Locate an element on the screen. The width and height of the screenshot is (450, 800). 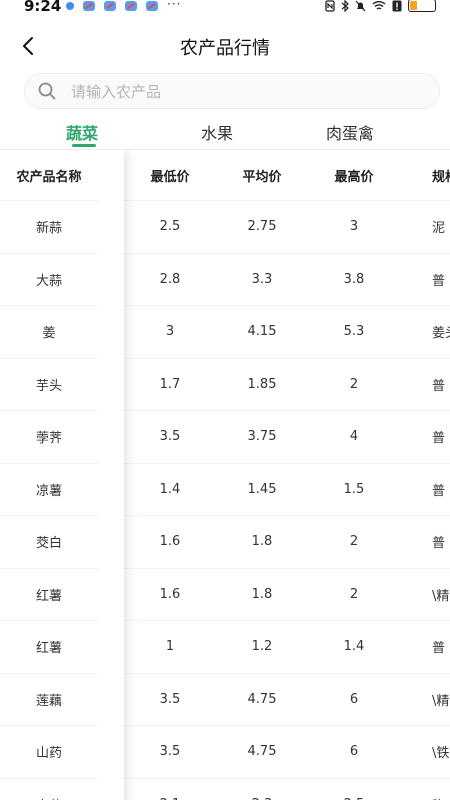
table-row: 1.4 1.45 1.5 普 is located at coordinates (287, 490).